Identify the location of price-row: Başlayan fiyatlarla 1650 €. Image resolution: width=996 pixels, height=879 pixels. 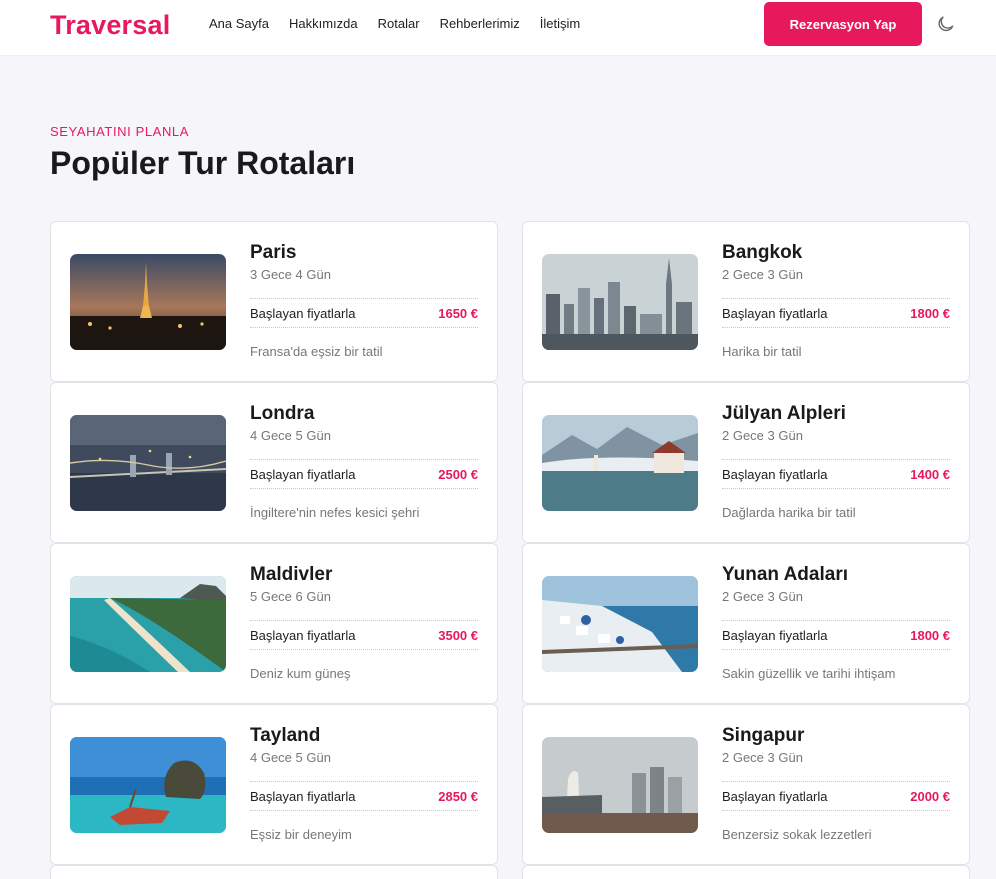
(364, 313).